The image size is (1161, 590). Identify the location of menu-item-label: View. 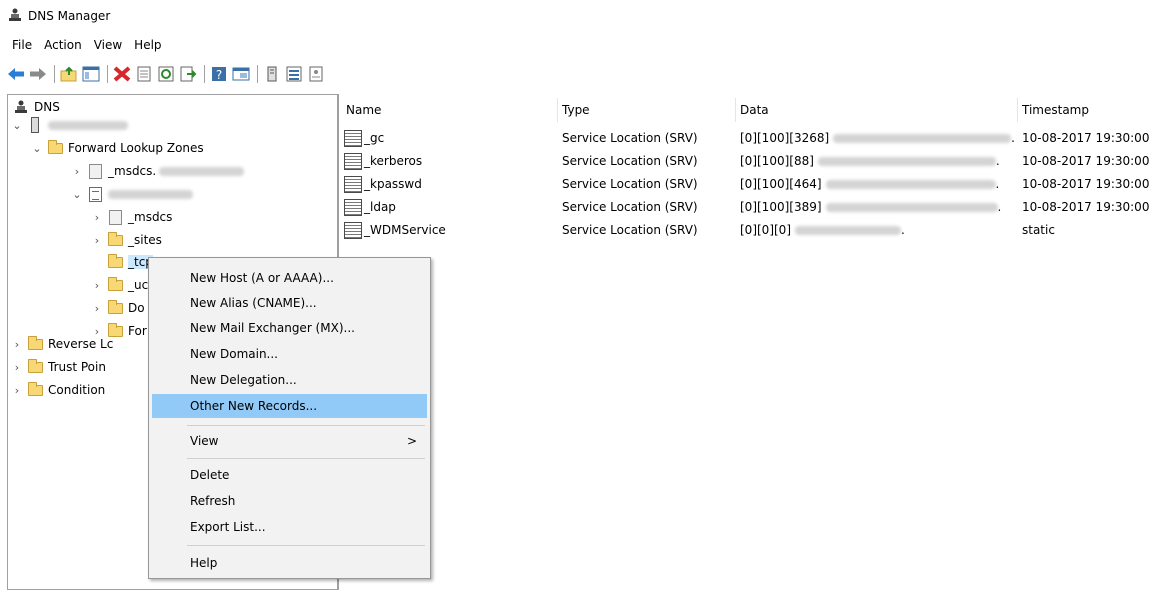
(204, 441).